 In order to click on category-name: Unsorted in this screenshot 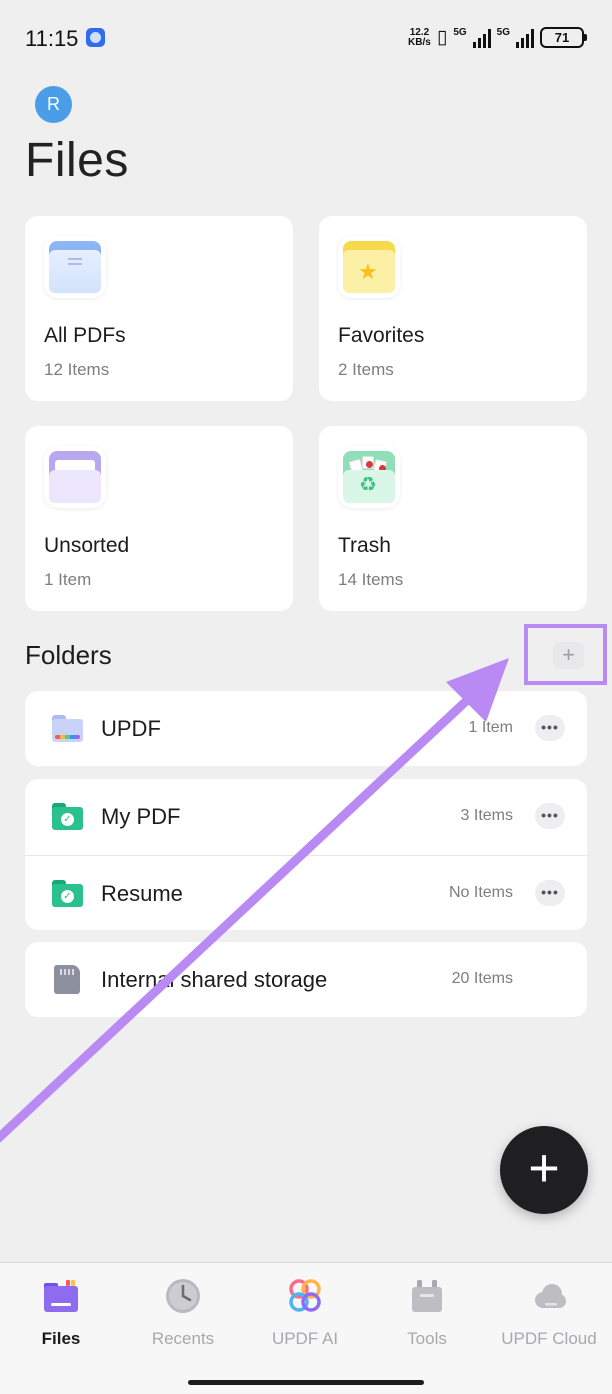, I will do `click(87, 545)`.